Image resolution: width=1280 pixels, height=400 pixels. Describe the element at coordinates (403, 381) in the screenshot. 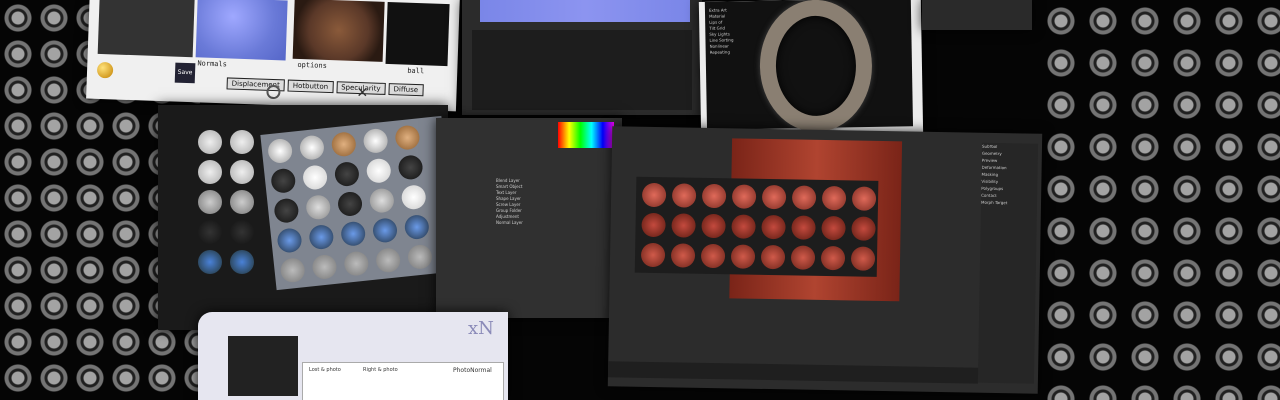

I see `xnormal-inner-window: Lost & photo Right & photo PhotoNormal` at that location.